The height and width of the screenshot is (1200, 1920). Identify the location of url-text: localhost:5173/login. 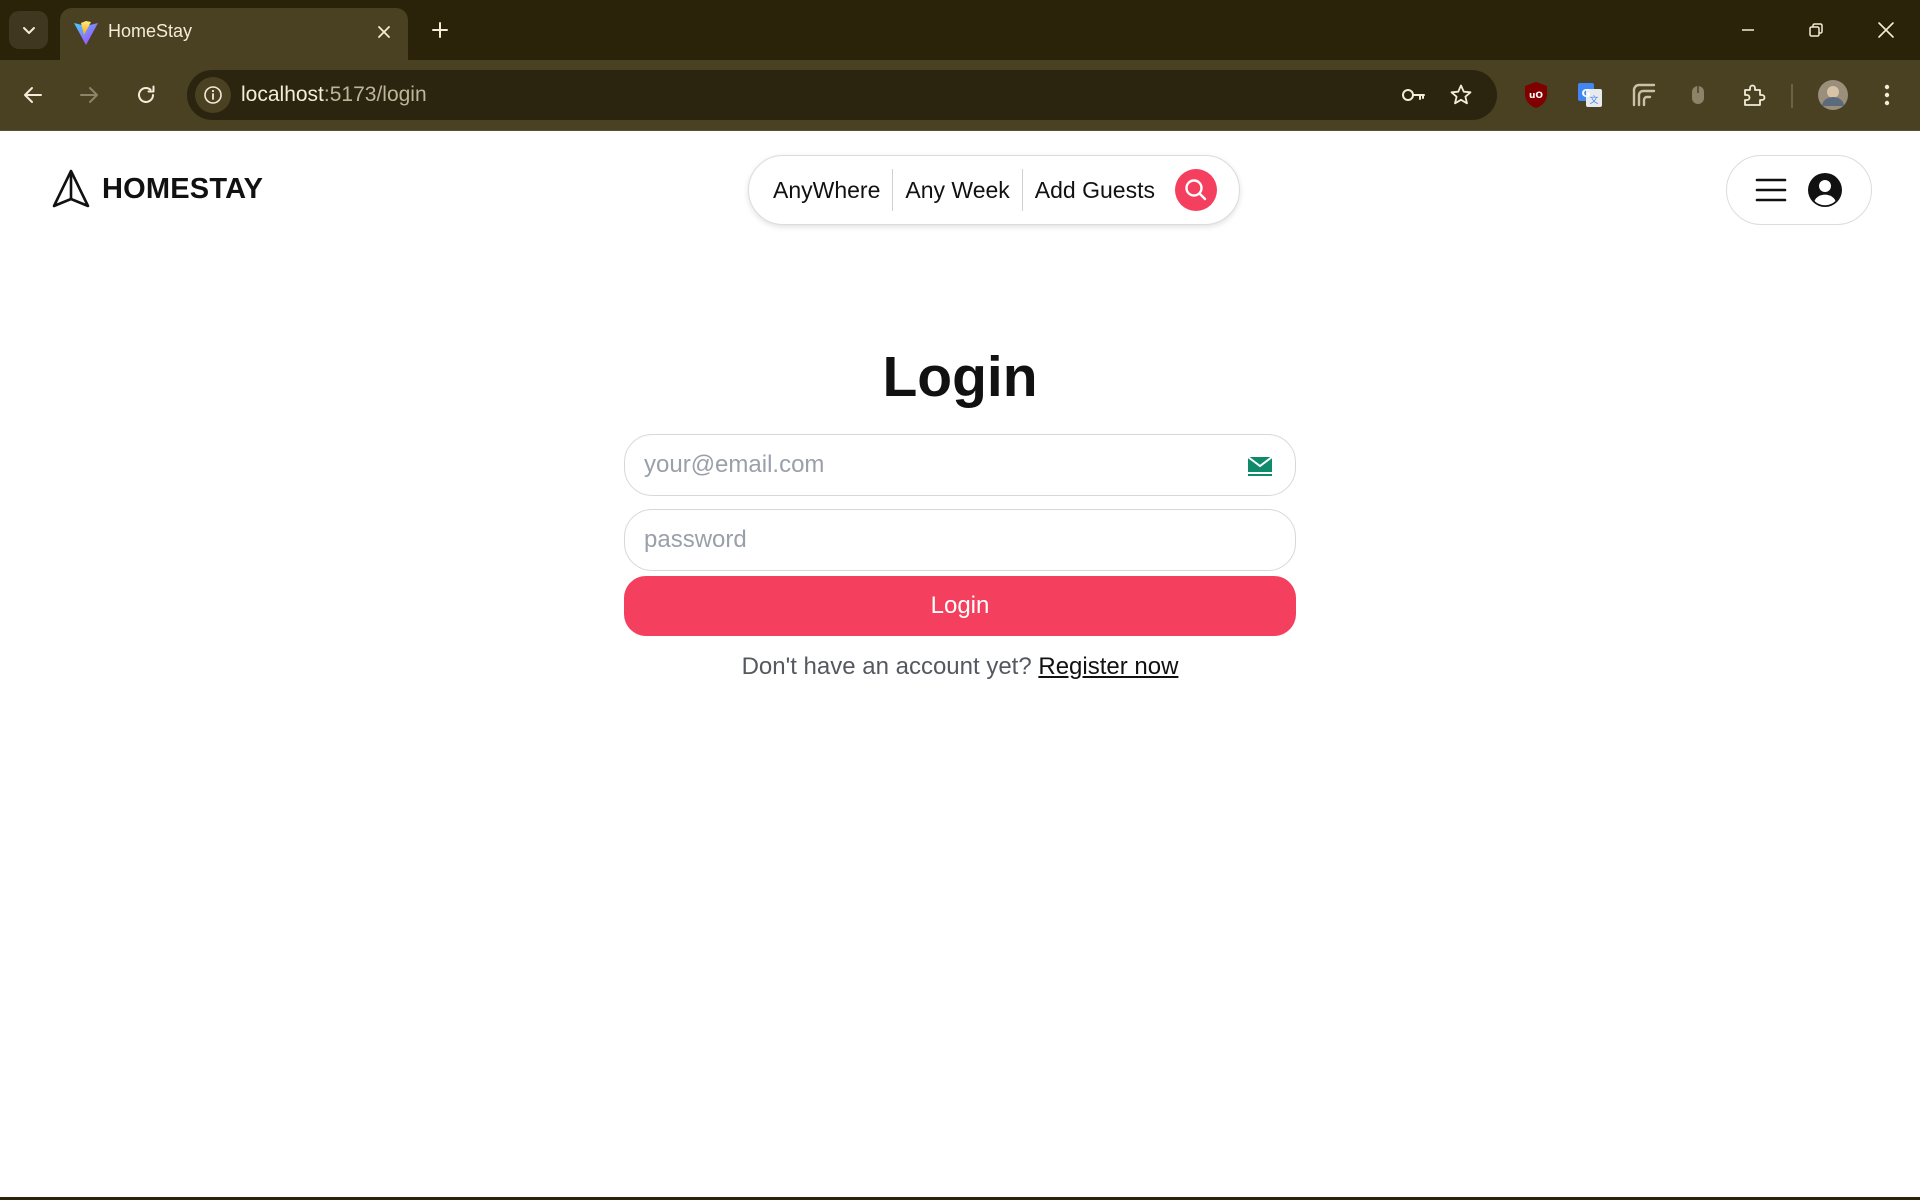
(334, 95).